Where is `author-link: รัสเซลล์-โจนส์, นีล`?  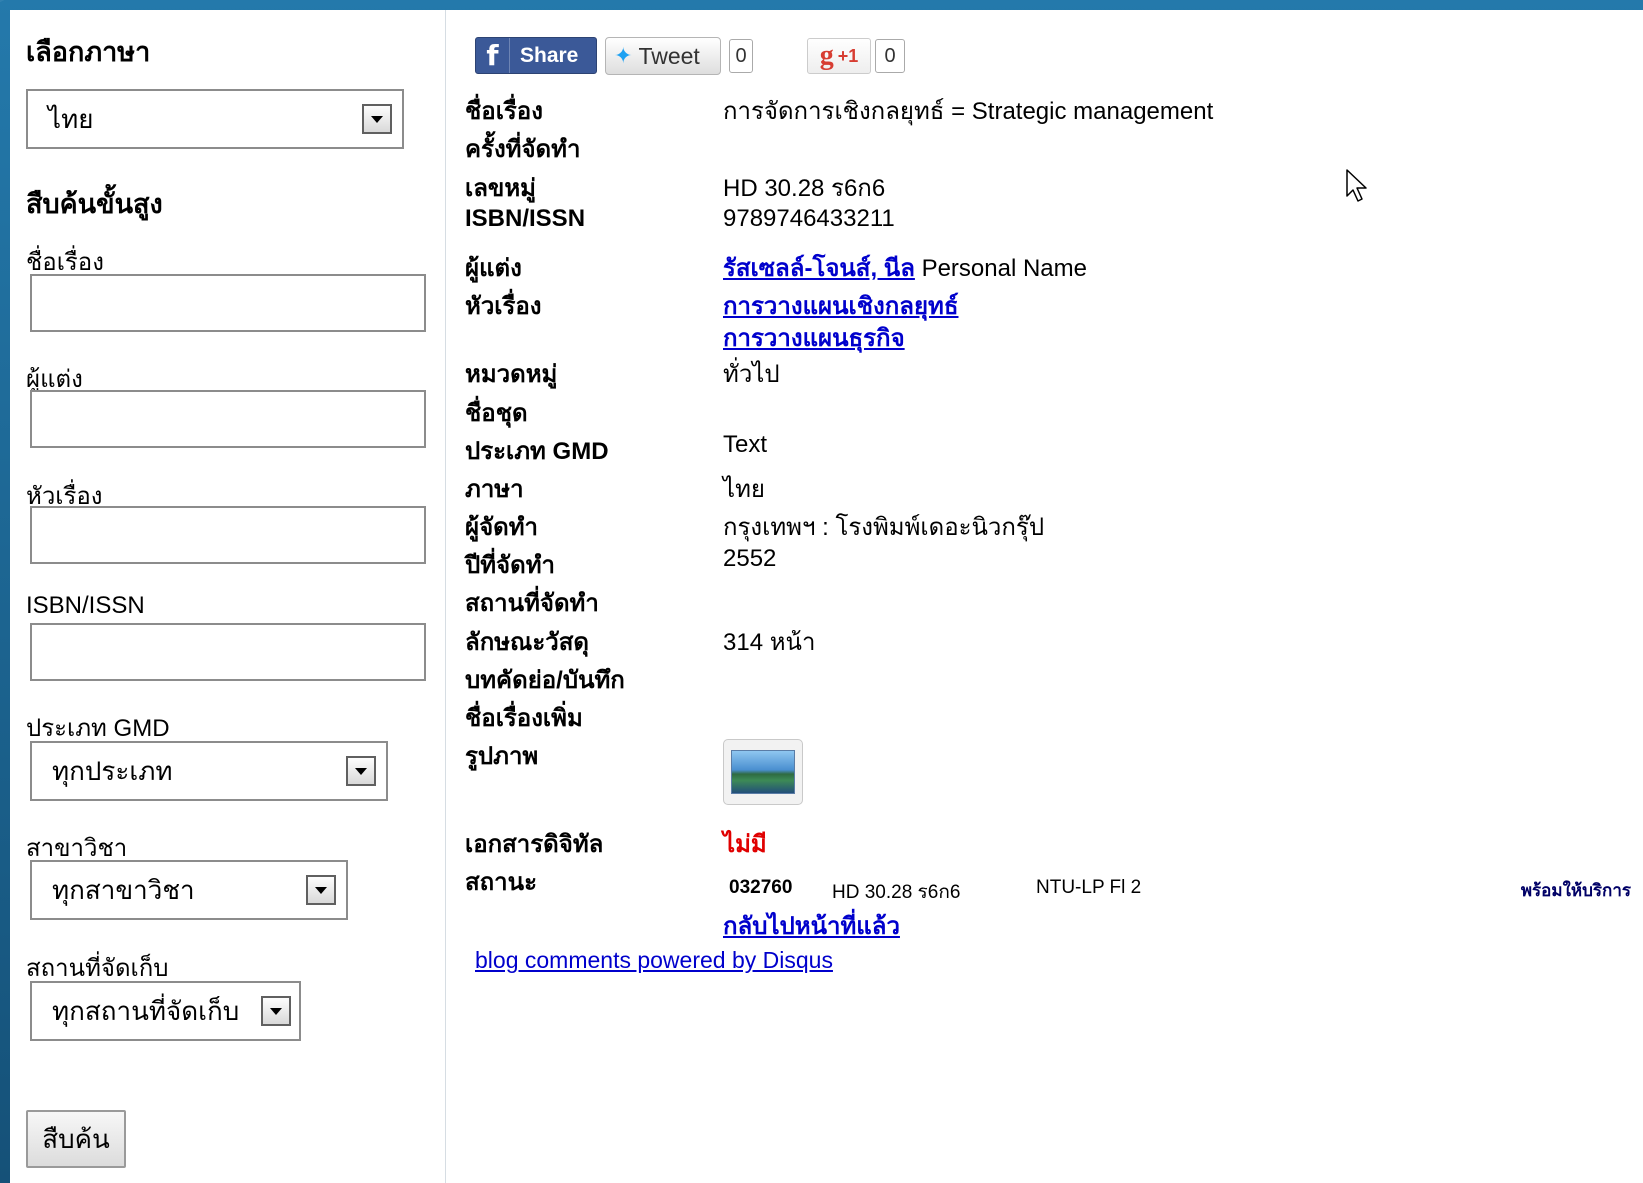
author-link: รัสเซลล์-โจนส์, นีล is located at coordinates (819, 268).